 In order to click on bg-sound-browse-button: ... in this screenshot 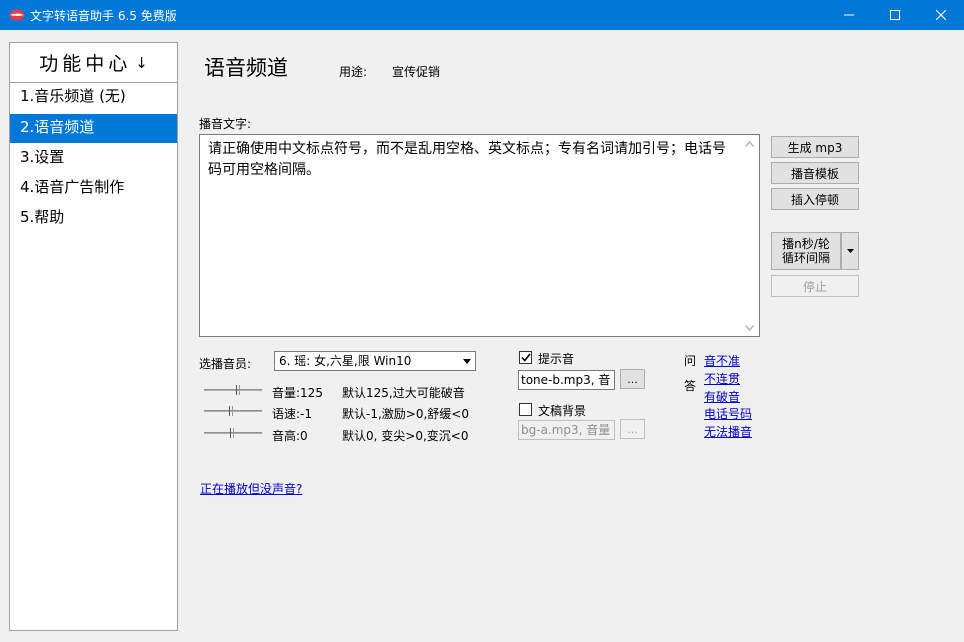, I will do `click(632, 429)`.